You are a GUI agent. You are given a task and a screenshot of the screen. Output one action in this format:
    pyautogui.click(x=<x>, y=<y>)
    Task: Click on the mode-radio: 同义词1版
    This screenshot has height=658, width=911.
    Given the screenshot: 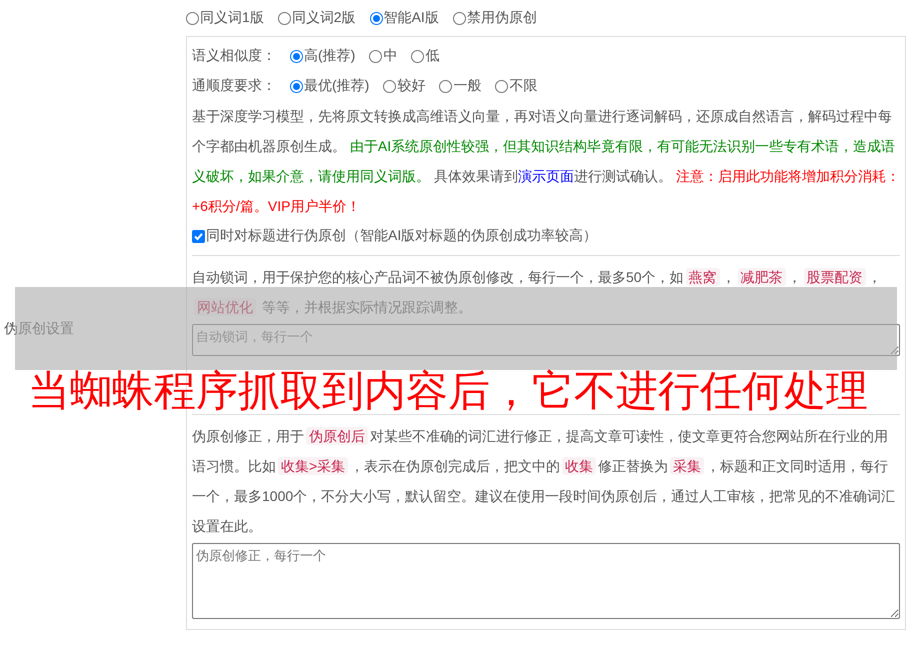 What is the action you would take?
    pyautogui.click(x=225, y=18)
    